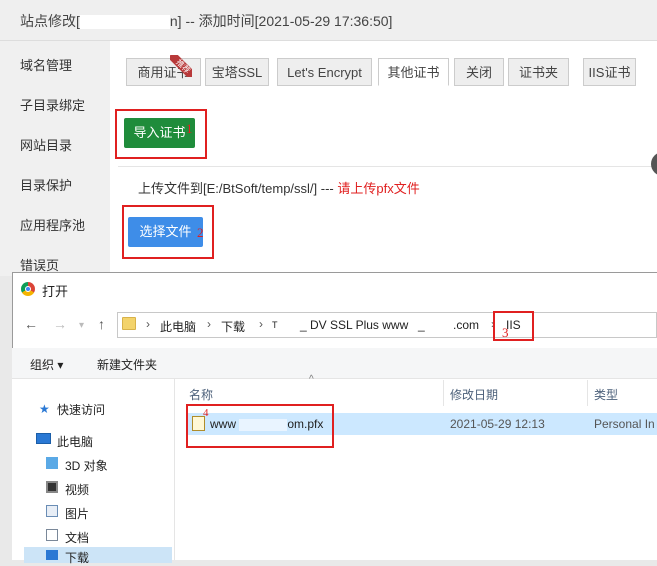  What do you see at coordinates (200, 232) in the screenshot?
I see `annotation-2: 2` at bounding box center [200, 232].